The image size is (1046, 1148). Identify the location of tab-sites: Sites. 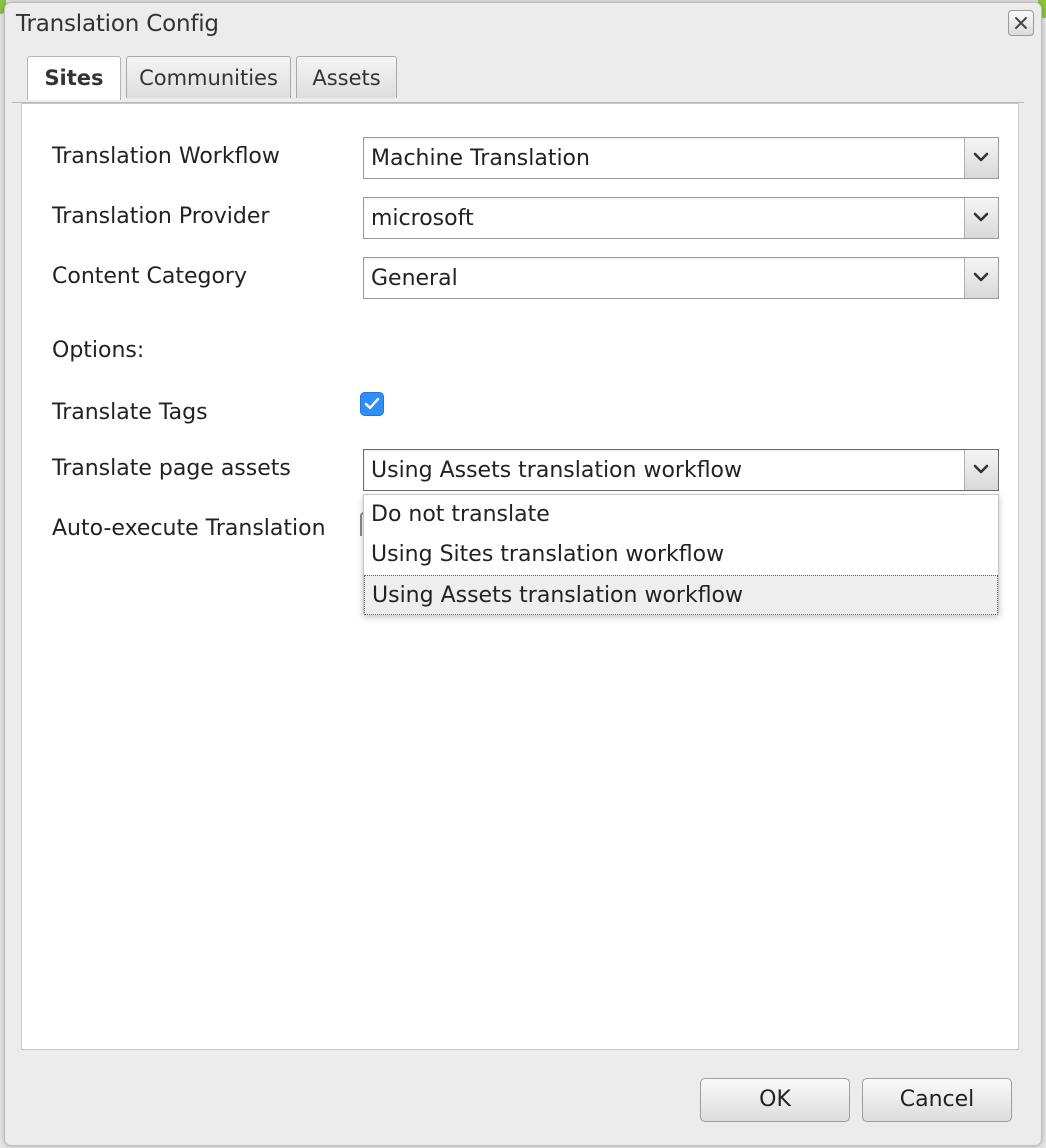
(74, 78).